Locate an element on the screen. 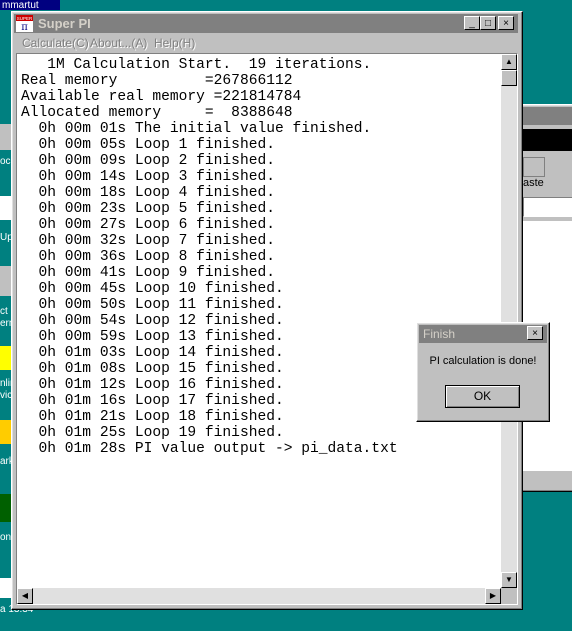 The width and height of the screenshot is (572, 631). finish-dialog-title: Finish is located at coordinates (439, 334).